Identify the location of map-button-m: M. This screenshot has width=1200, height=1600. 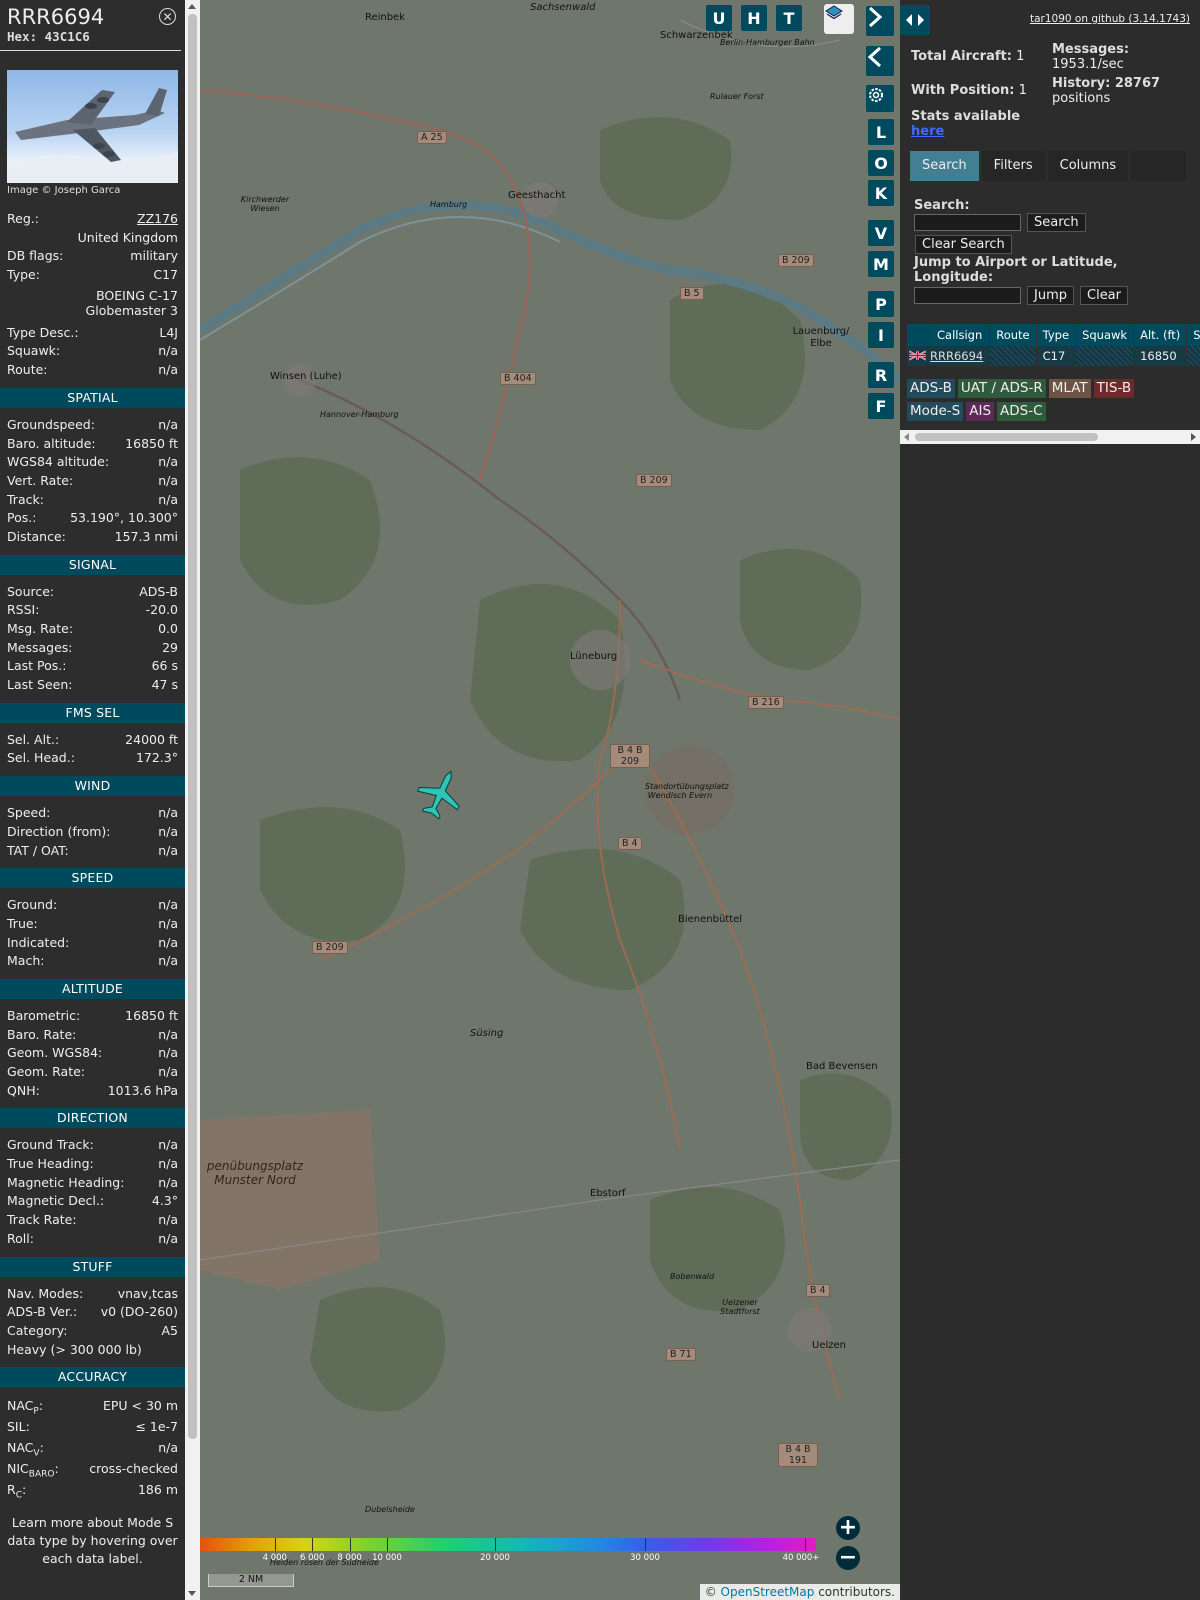
(881, 264).